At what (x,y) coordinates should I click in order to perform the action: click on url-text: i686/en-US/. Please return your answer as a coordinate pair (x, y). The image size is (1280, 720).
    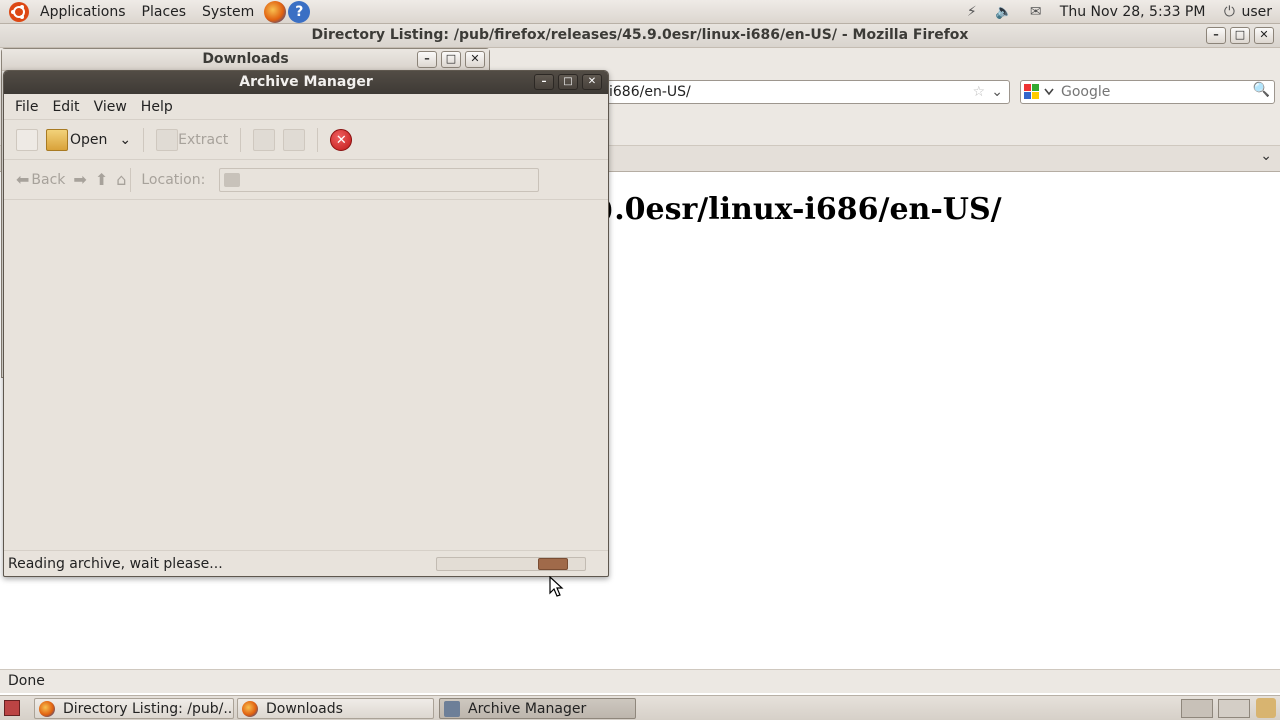
    Looking at the image, I should click on (650, 92).